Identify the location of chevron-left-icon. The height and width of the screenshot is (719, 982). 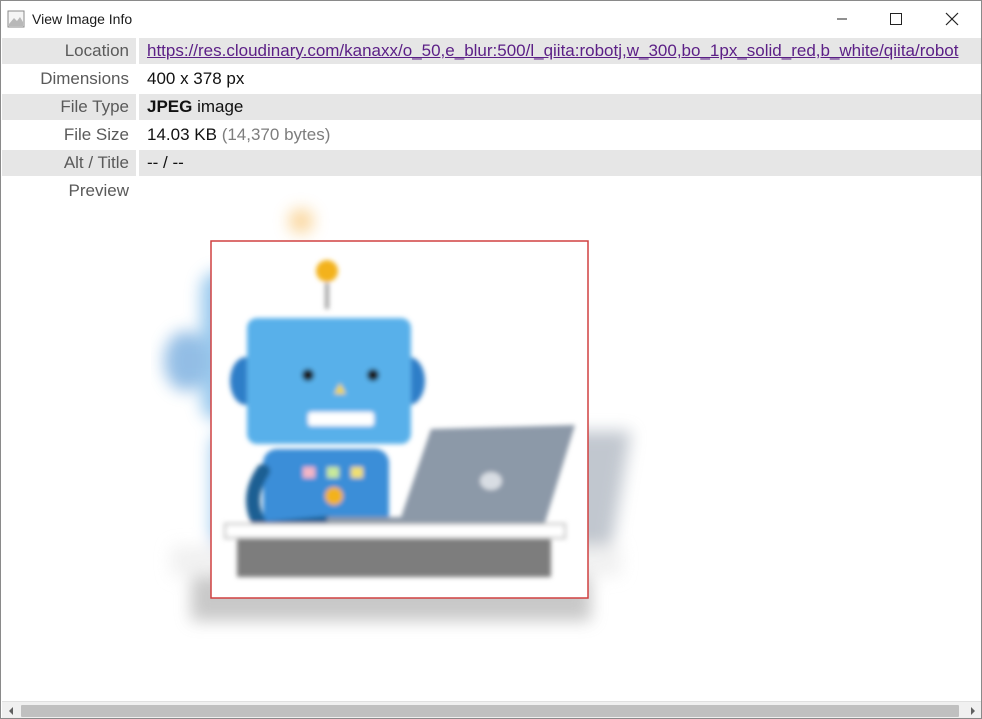
(10, 710).